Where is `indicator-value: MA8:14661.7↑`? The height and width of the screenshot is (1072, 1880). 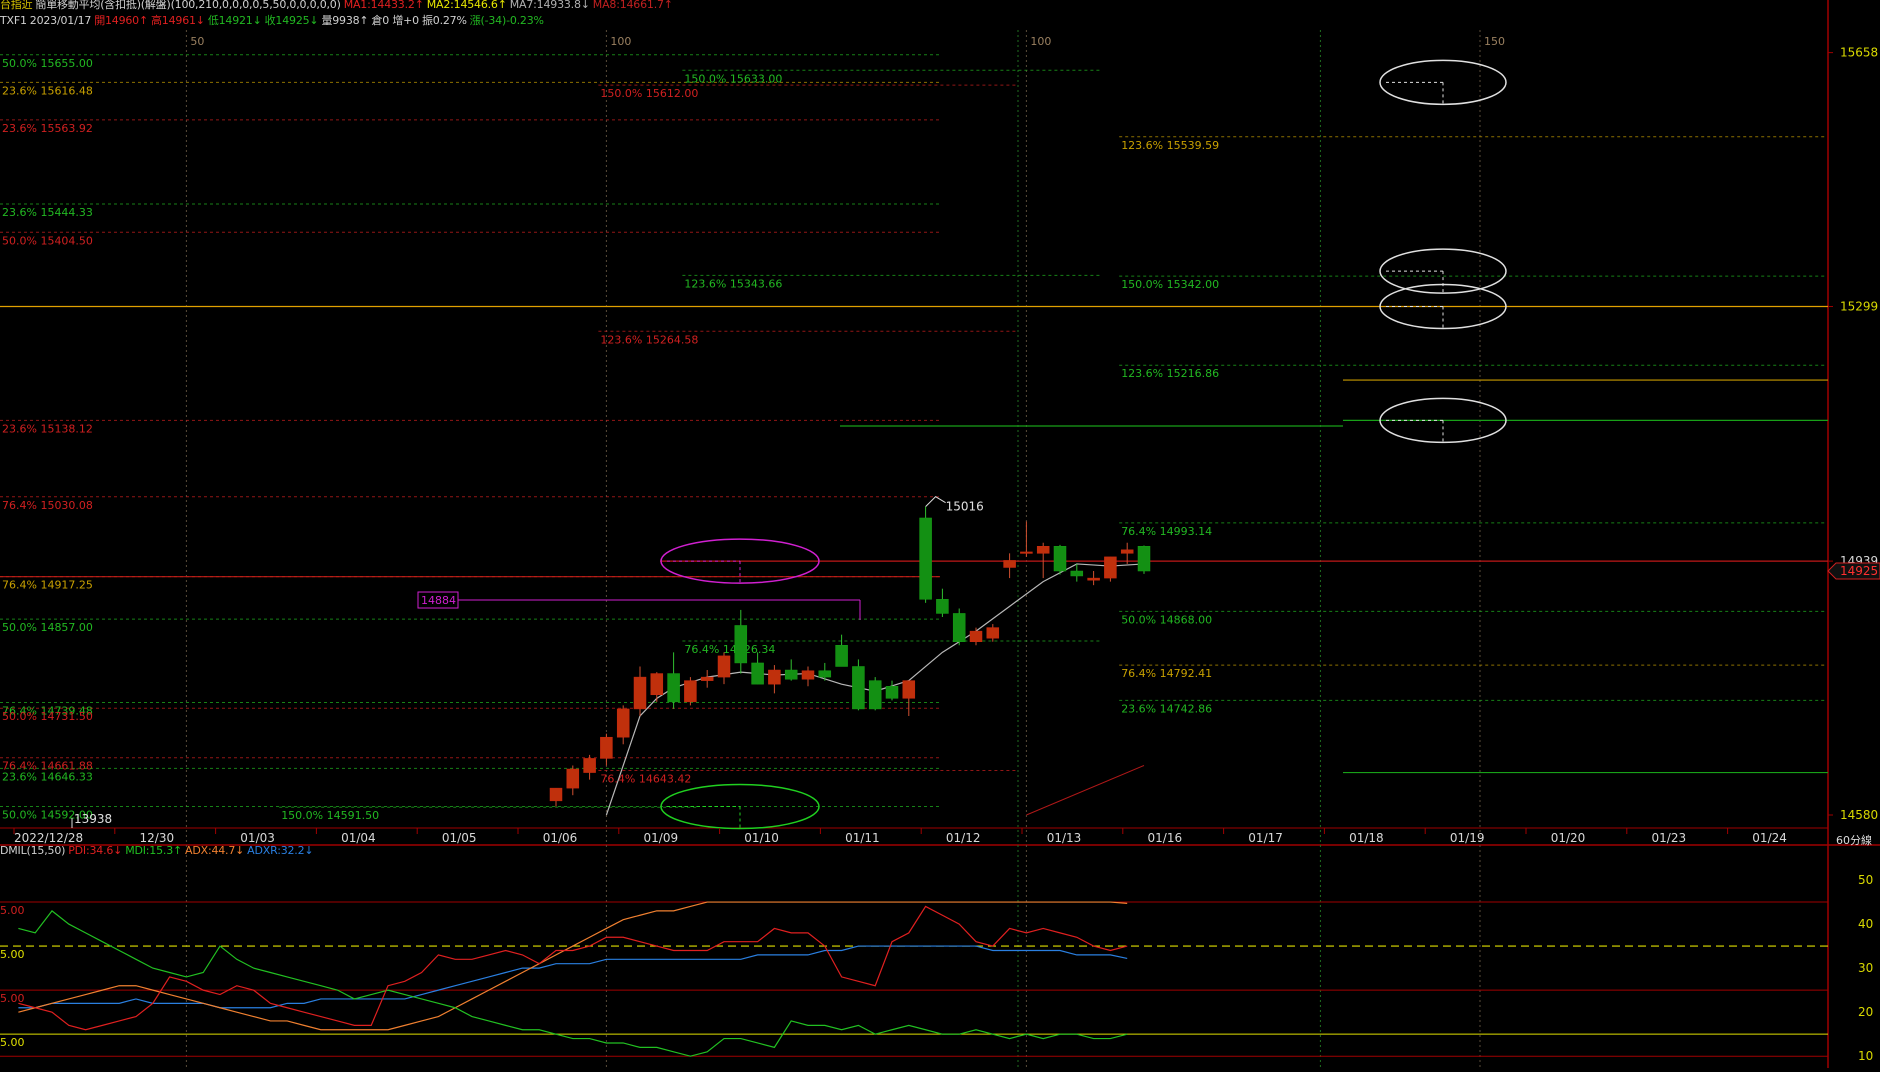 indicator-value: MA8:14661.7↑ is located at coordinates (632, 5).